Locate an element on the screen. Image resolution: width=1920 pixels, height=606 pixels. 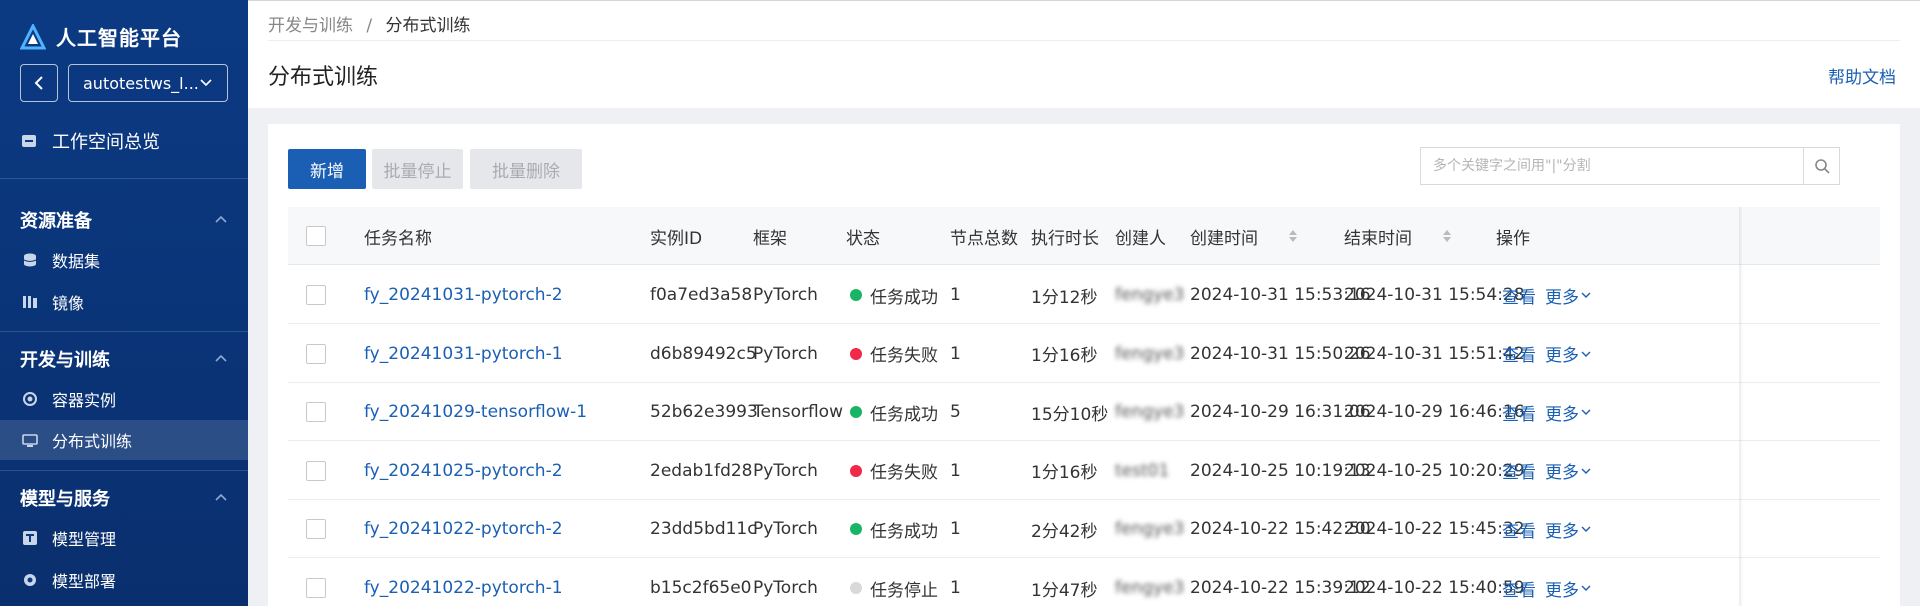
database-icon is located at coordinates (30, 260).